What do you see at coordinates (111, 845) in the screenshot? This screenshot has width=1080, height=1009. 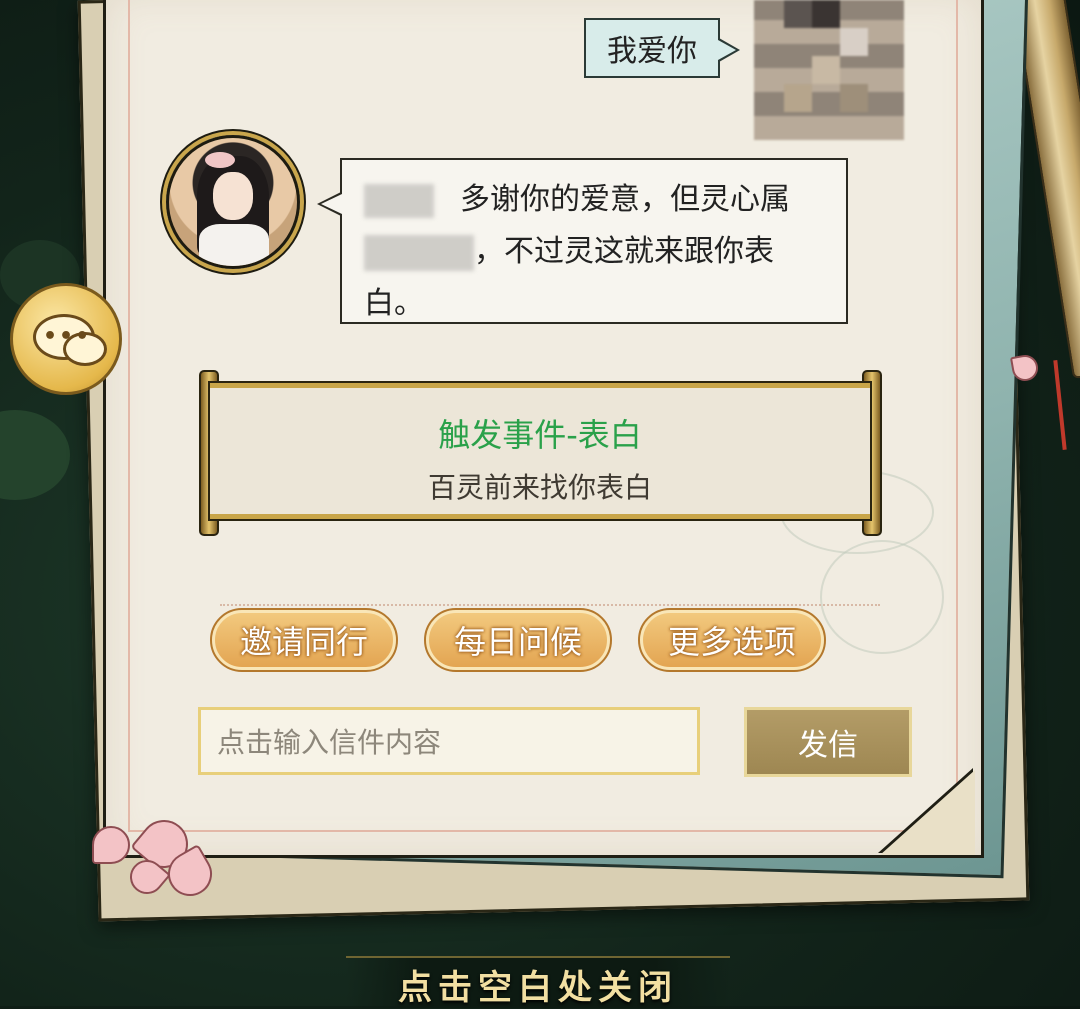 I see `blossom-decoration` at bounding box center [111, 845].